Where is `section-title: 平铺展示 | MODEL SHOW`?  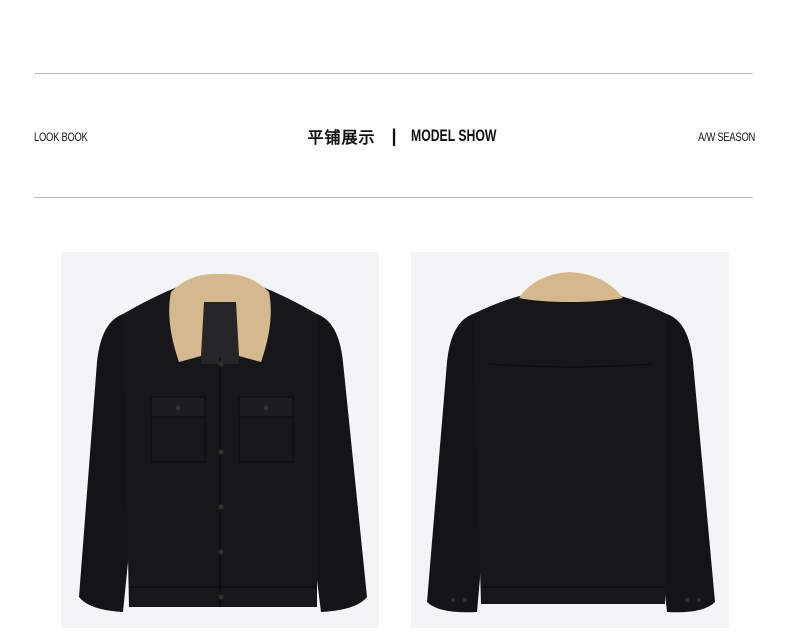 section-title: 平铺展示 | MODEL SHOW is located at coordinates (395, 136).